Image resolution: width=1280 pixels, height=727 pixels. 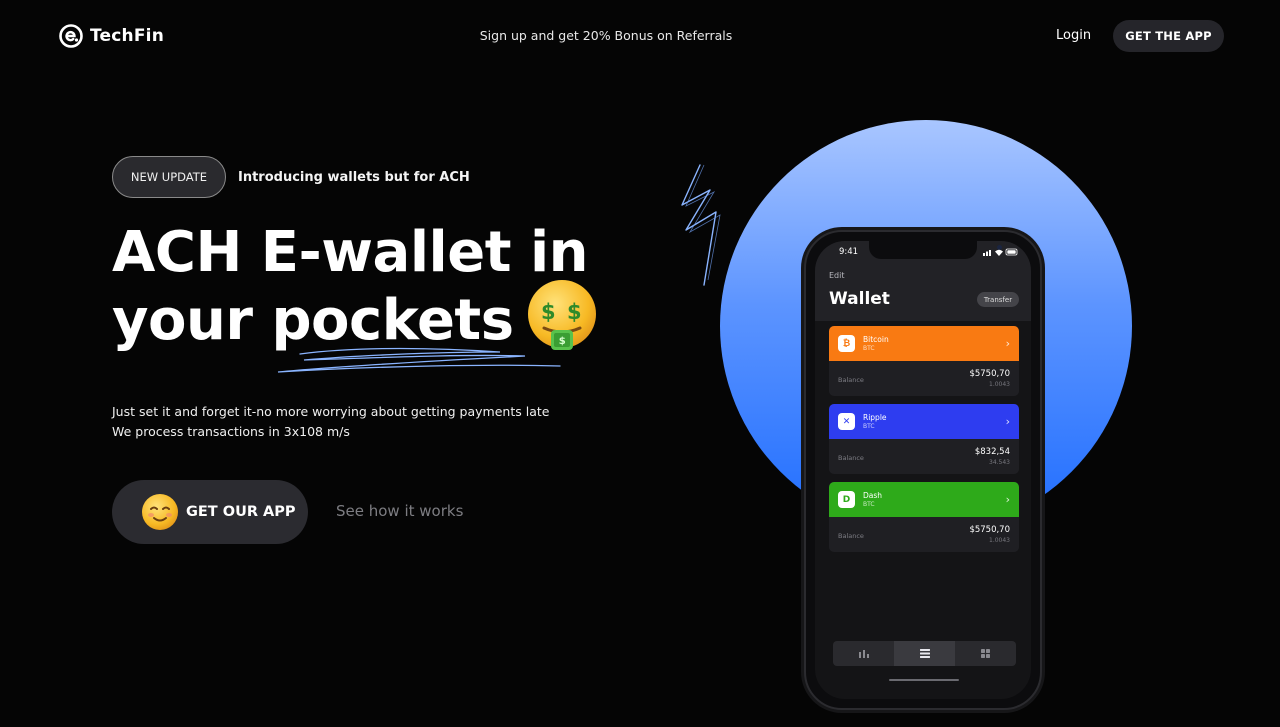 What do you see at coordinates (1000, 252) in the screenshot?
I see `status-icons` at bounding box center [1000, 252].